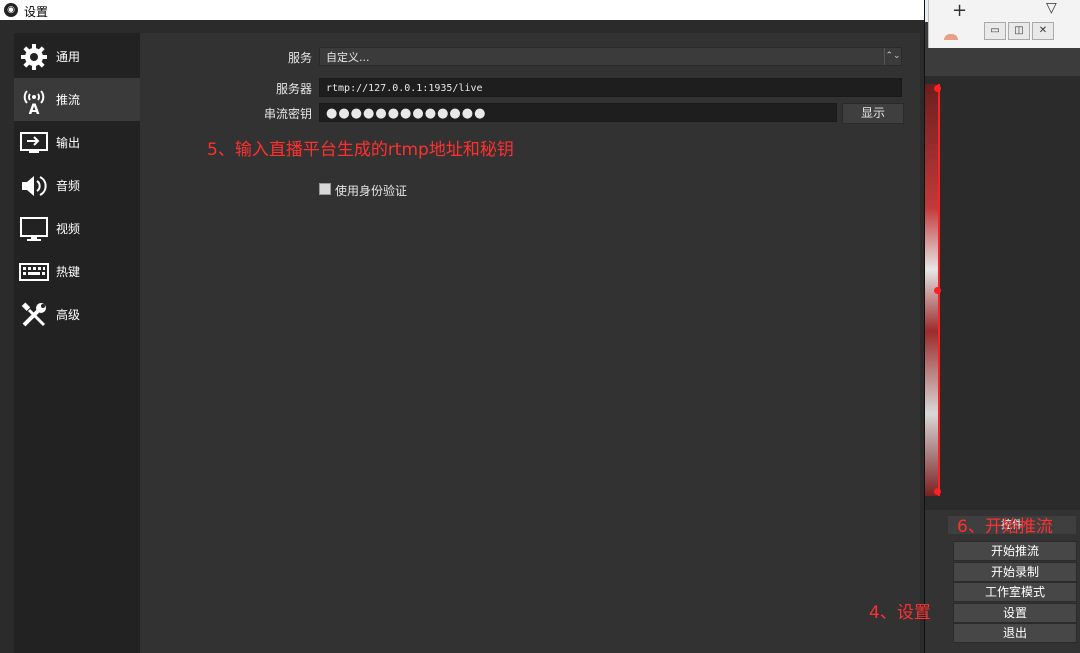 The height and width of the screenshot is (653, 1080). Describe the element at coordinates (1015, 551) in the screenshot. I see `start-stream-button: 开始推流` at that location.